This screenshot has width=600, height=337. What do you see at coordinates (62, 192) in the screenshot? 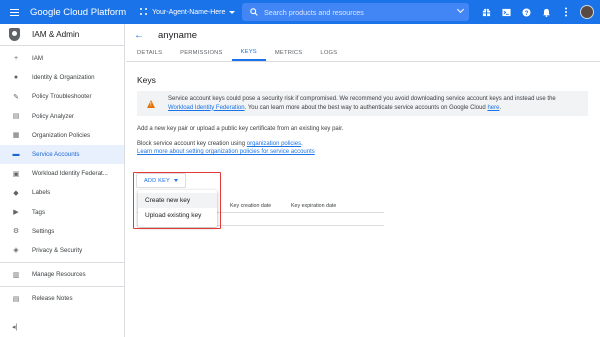
I see `sidebar-item-labels: ◆ Labels` at bounding box center [62, 192].